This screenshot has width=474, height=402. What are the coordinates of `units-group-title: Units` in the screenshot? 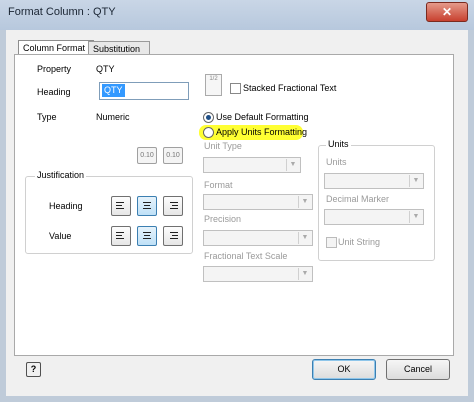 It's located at (338, 144).